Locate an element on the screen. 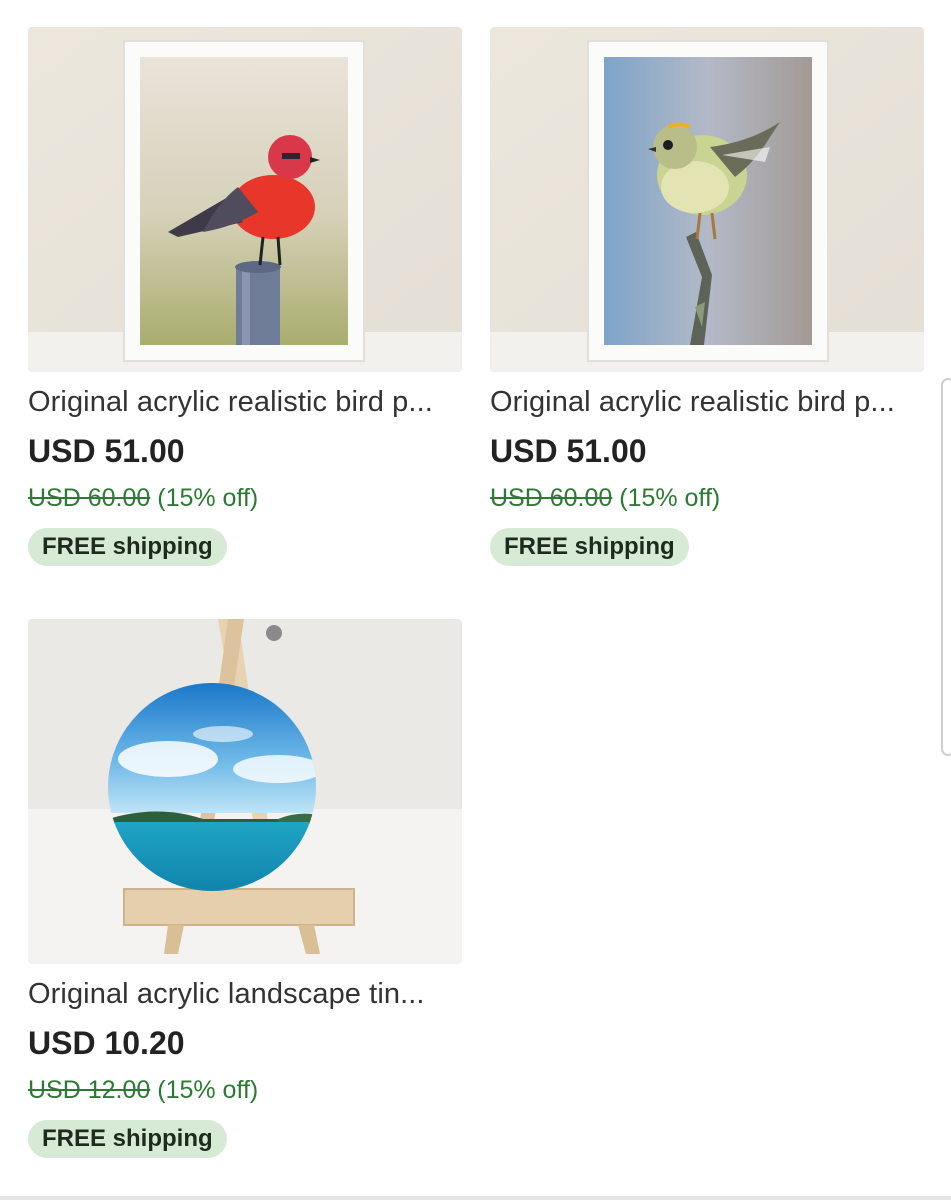  listing-image-seascape-painting is located at coordinates (245, 791).